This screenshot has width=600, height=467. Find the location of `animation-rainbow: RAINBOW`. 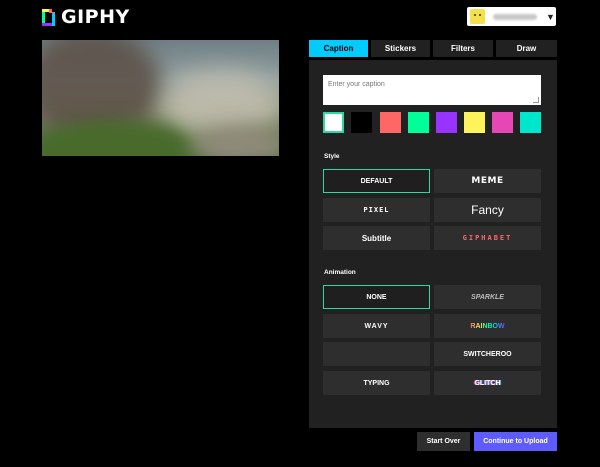

animation-rainbow: RAINBOW is located at coordinates (487, 326).